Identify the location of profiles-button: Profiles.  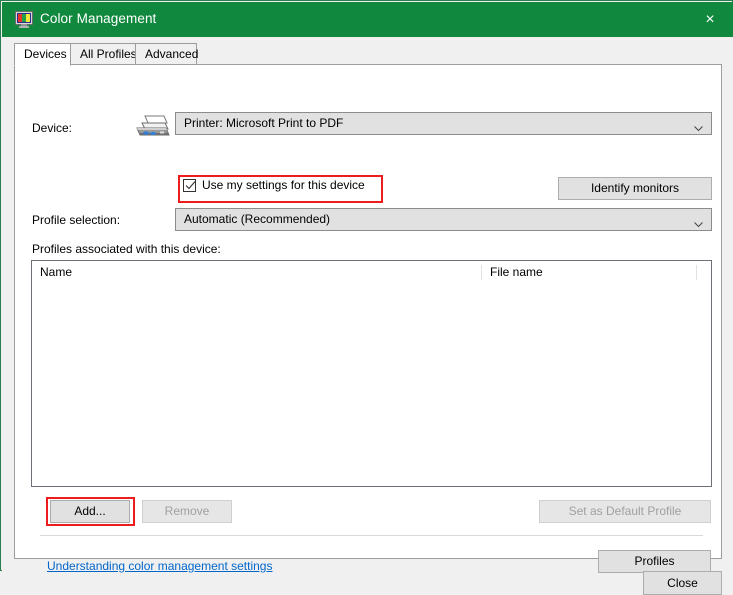
(654, 561).